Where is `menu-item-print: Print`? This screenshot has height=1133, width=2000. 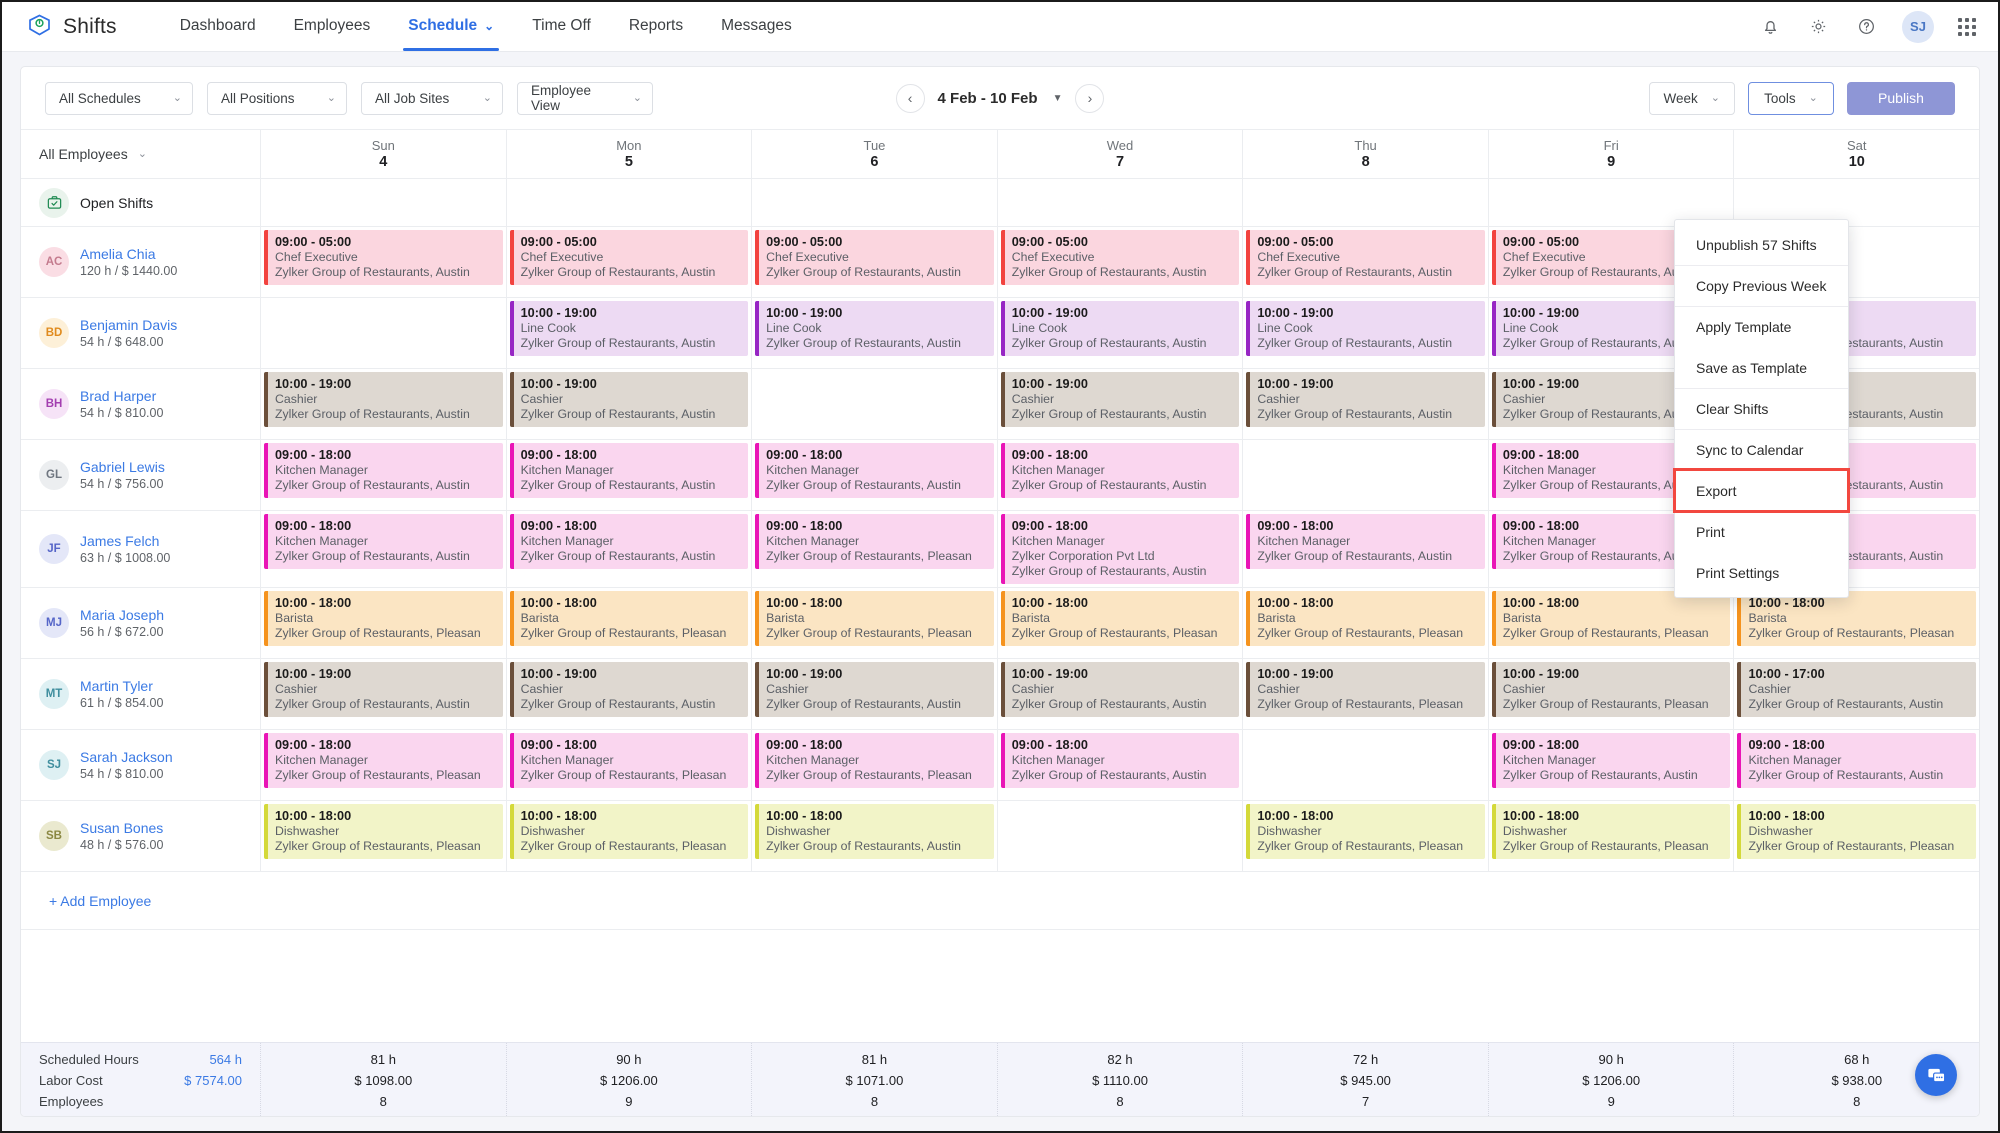
menu-item-print: Print is located at coordinates (1761, 531).